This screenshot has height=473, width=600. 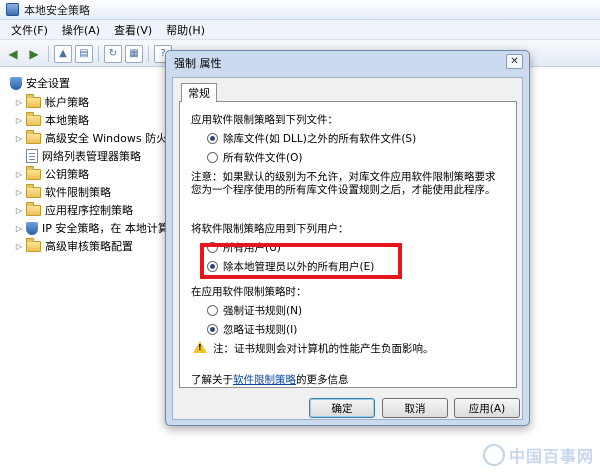 What do you see at coordinates (263, 311) in the screenshot?
I see `radio-label: 强制证书规则(N)` at bounding box center [263, 311].